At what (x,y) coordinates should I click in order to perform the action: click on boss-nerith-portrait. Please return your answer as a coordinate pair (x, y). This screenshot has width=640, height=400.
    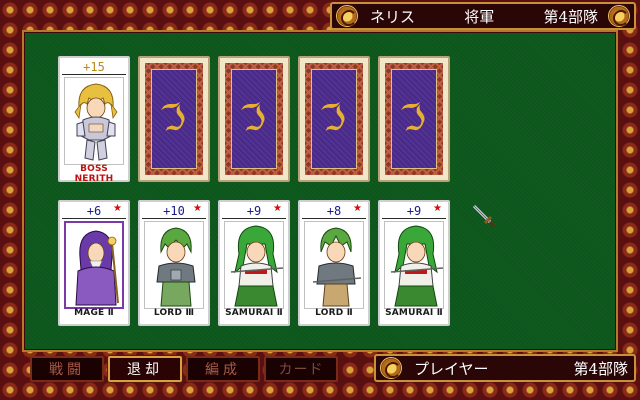
    Looking at the image, I should click on (94, 121).